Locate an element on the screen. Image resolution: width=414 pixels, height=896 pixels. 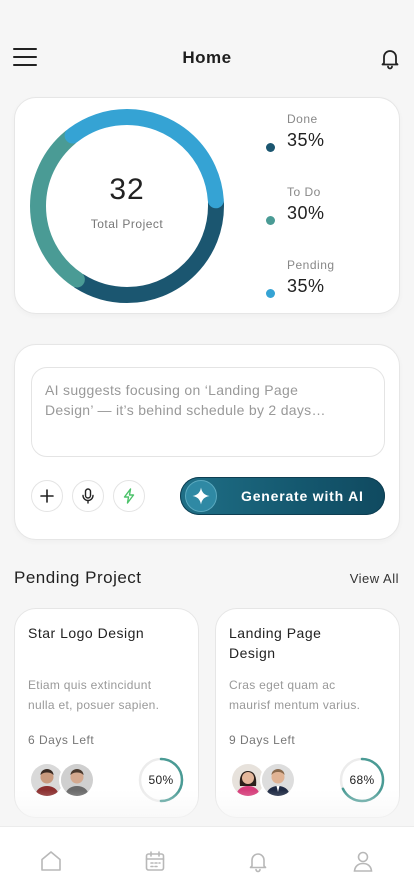
bell-icon is located at coordinates (258, 863).